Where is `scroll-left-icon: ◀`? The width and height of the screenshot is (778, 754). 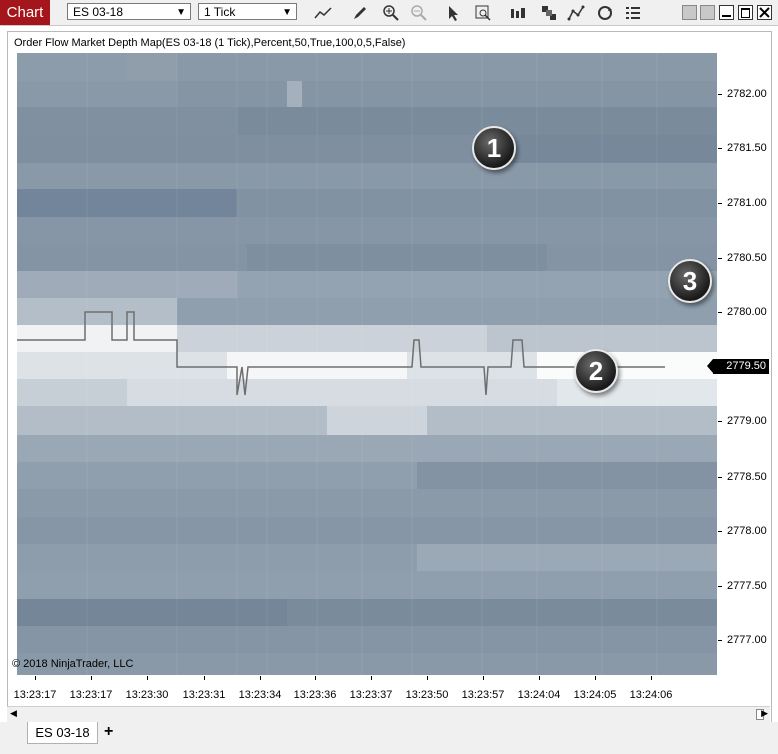 scroll-left-icon: ◀ is located at coordinates (13, 713).